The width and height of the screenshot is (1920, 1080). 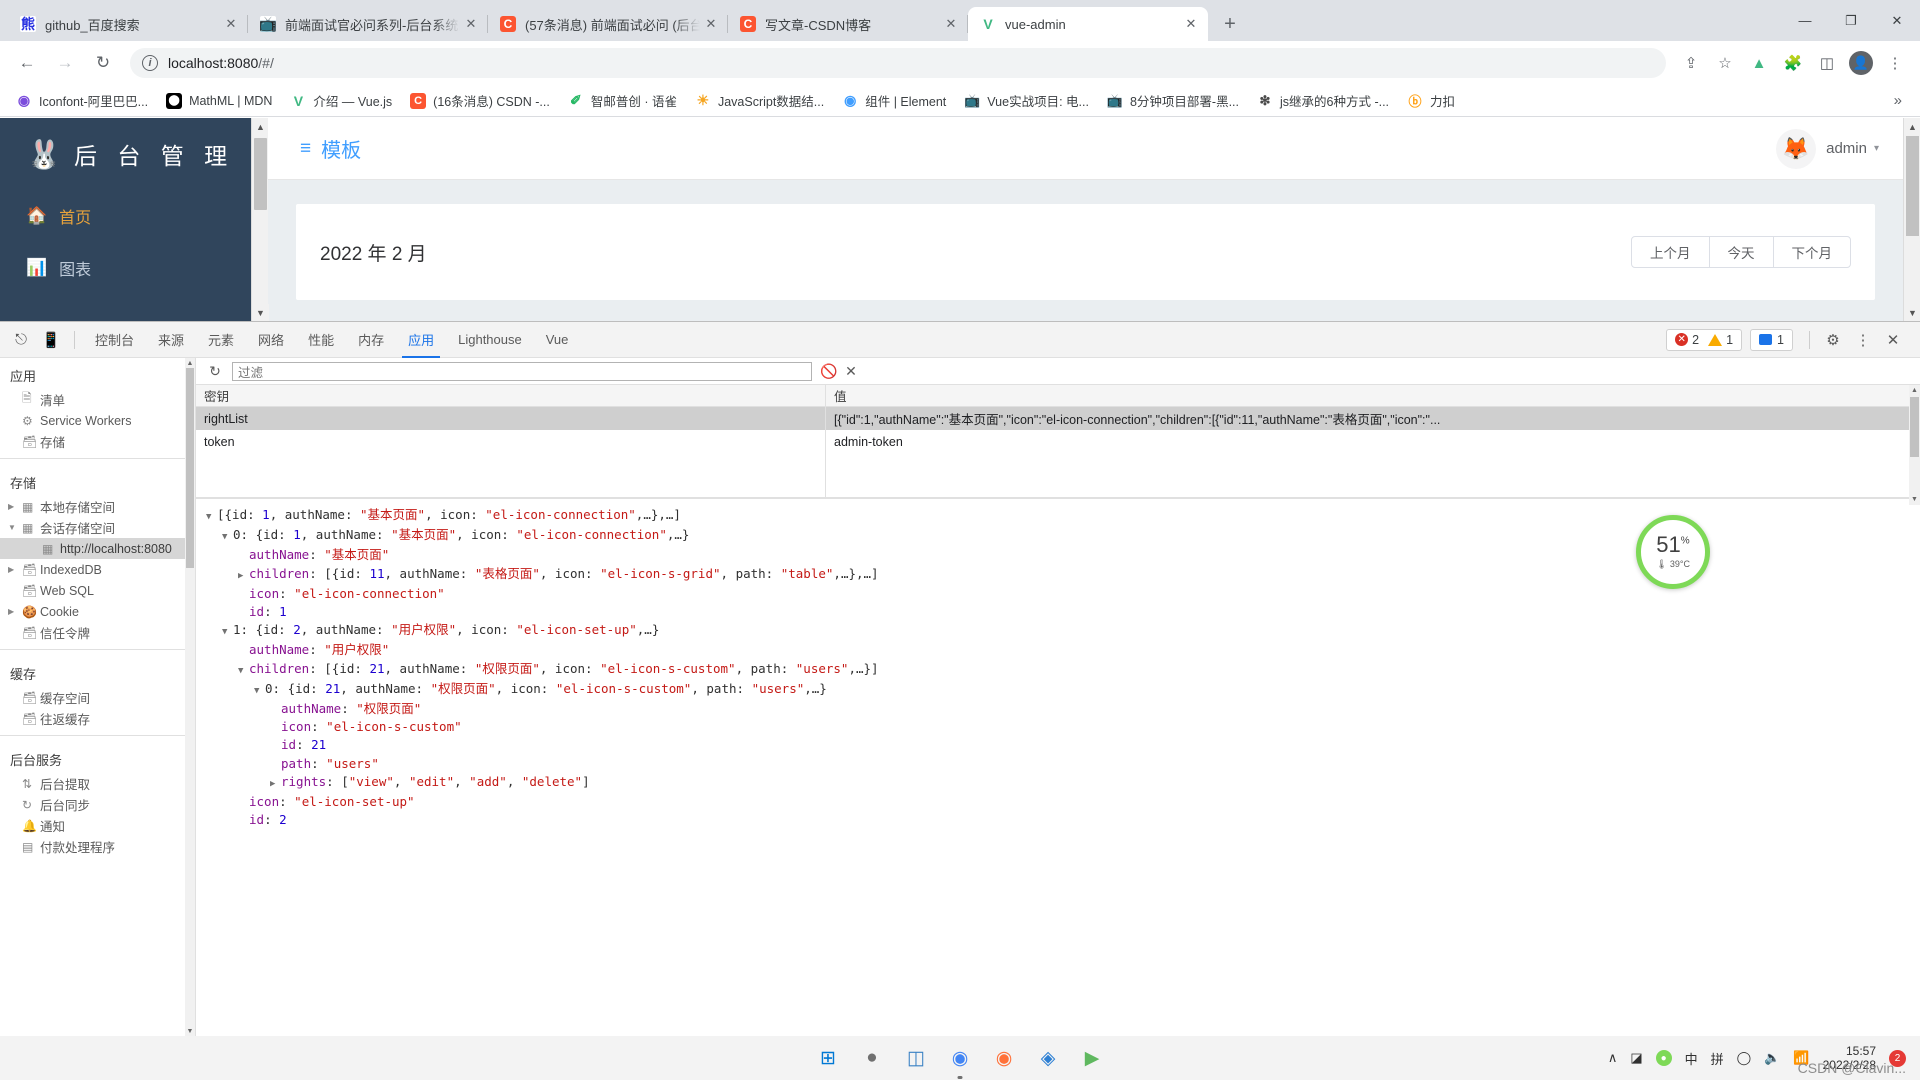 I want to click on sidepanel-icon: ◫, so click(x=1827, y=63).